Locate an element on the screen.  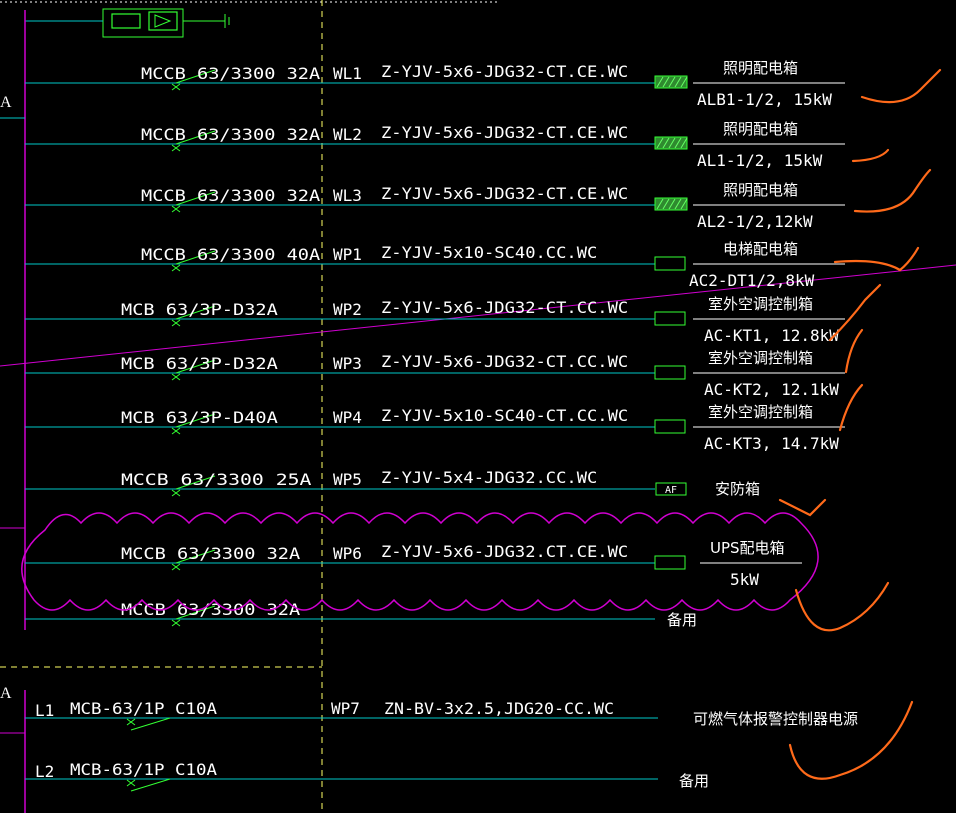
surge-block-frame is located at coordinates (143, 23).